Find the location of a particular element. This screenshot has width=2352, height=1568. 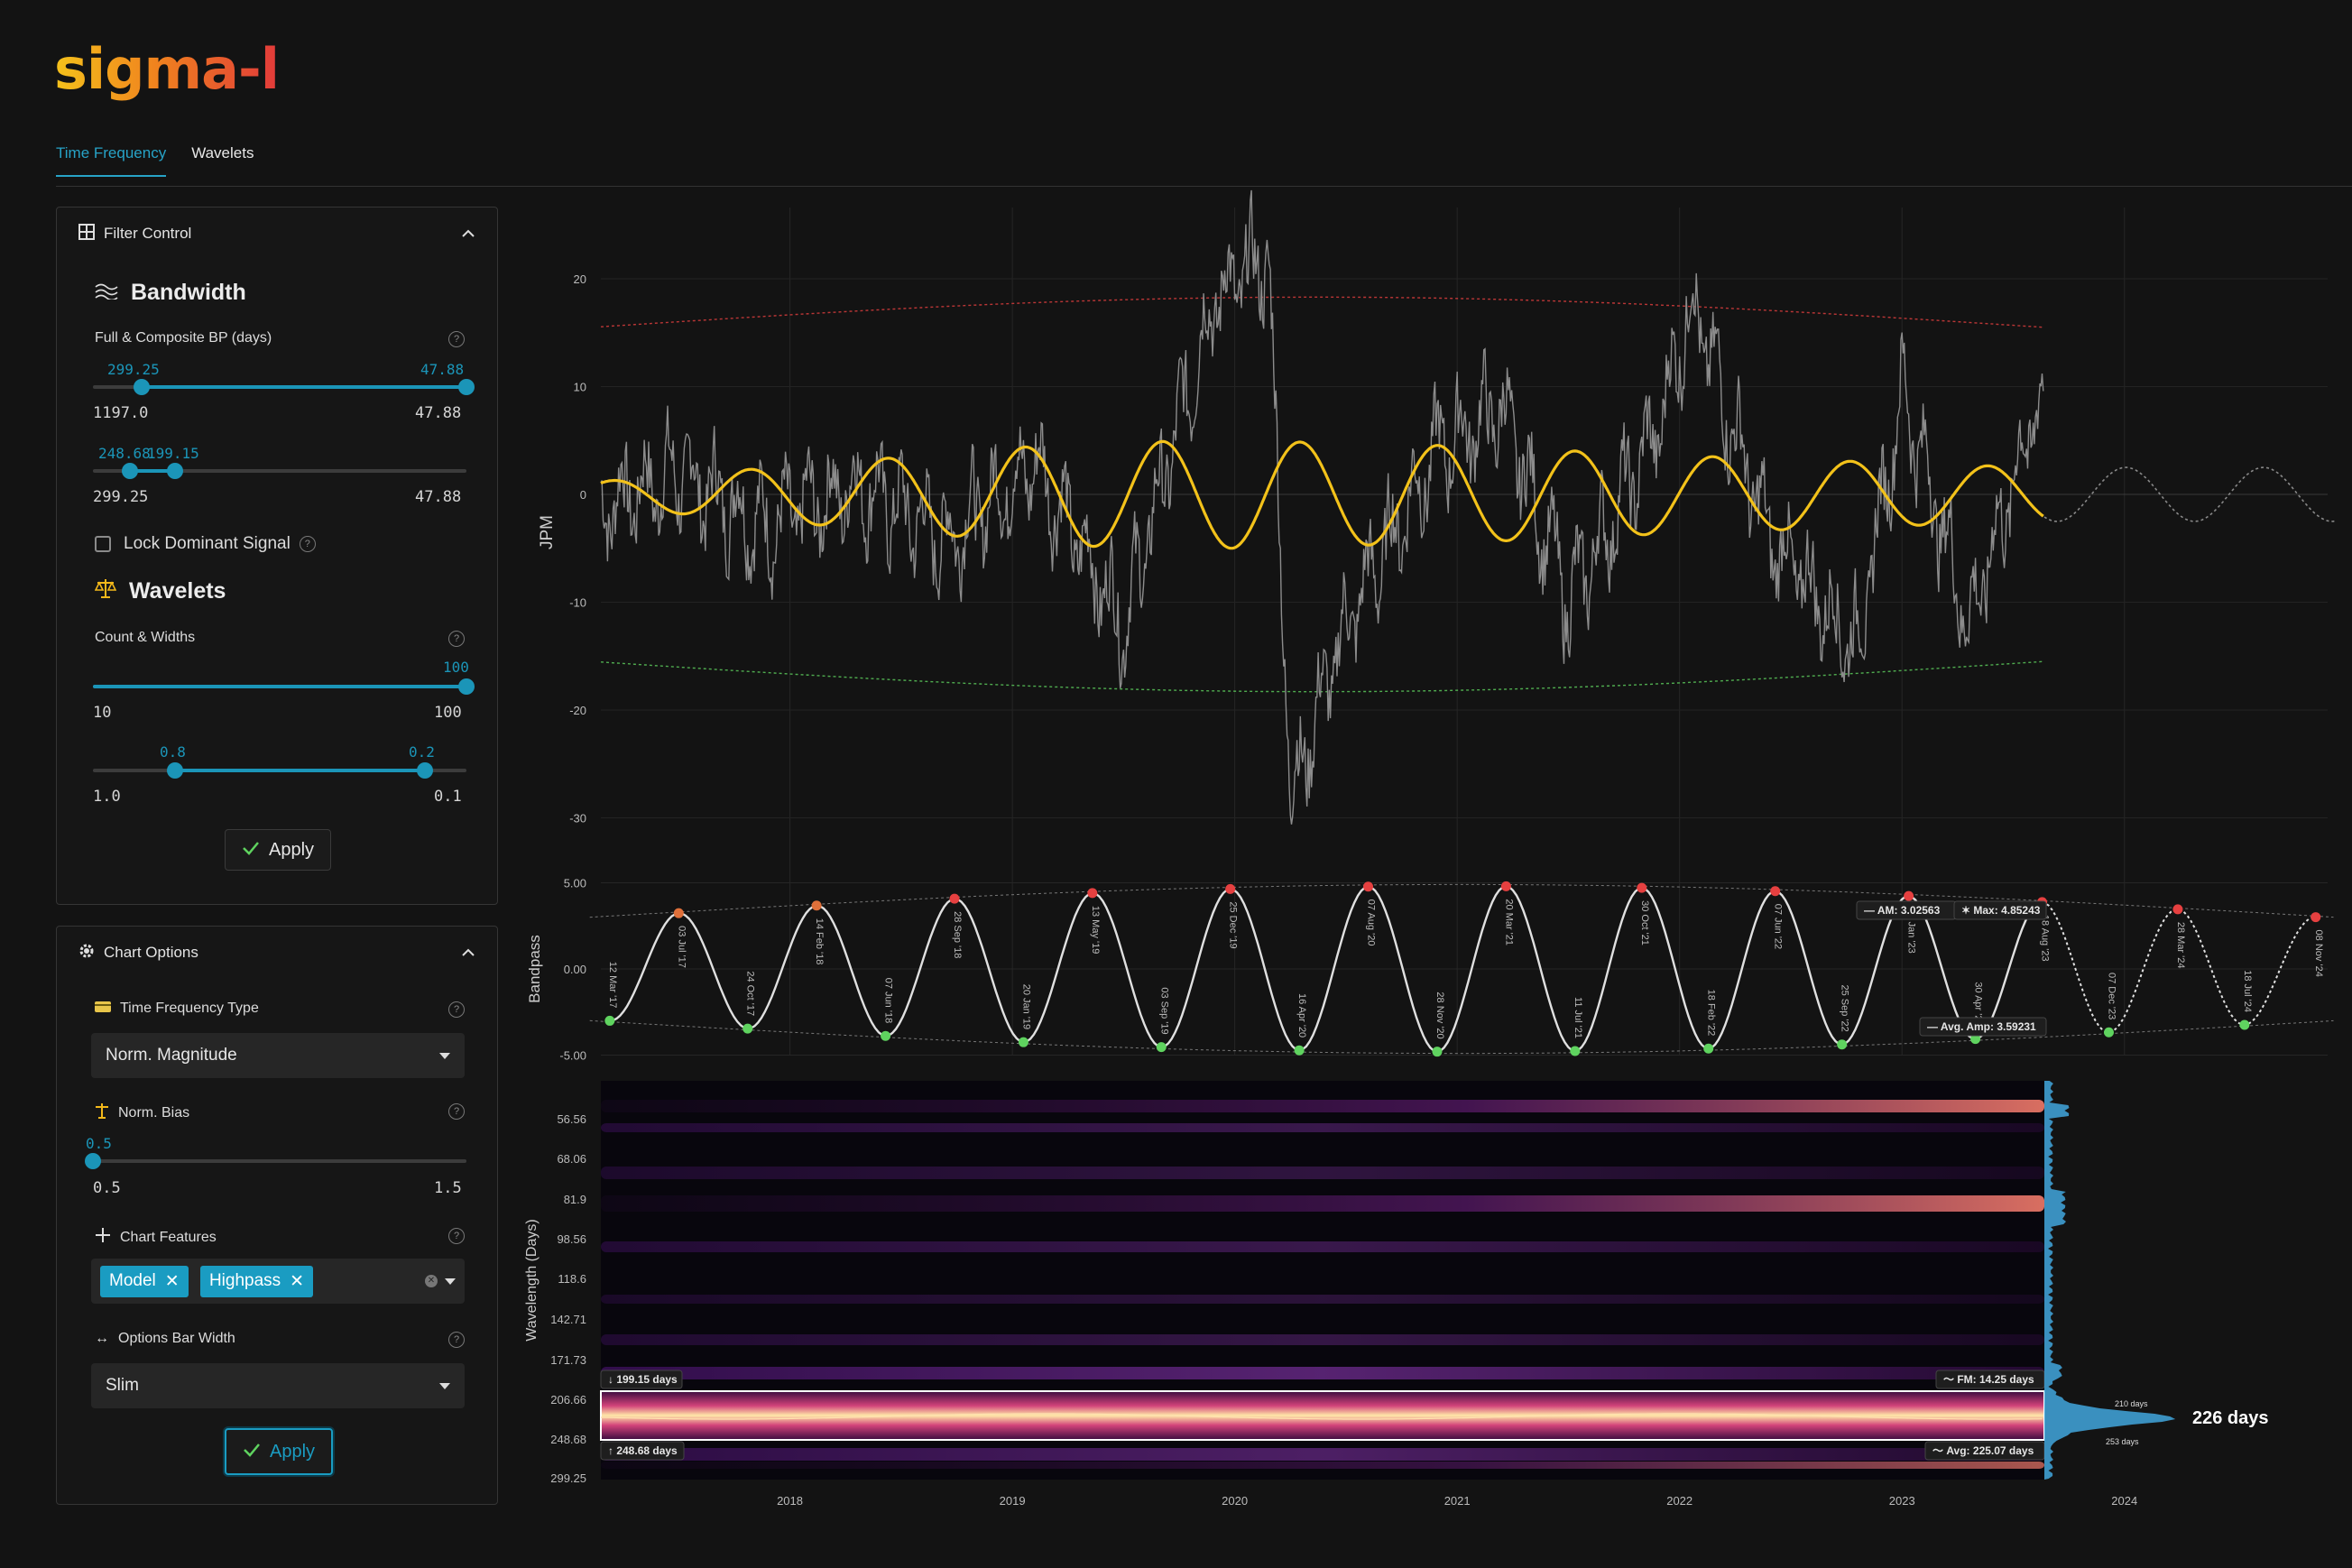

count-max: 100 is located at coordinates (448, 713).